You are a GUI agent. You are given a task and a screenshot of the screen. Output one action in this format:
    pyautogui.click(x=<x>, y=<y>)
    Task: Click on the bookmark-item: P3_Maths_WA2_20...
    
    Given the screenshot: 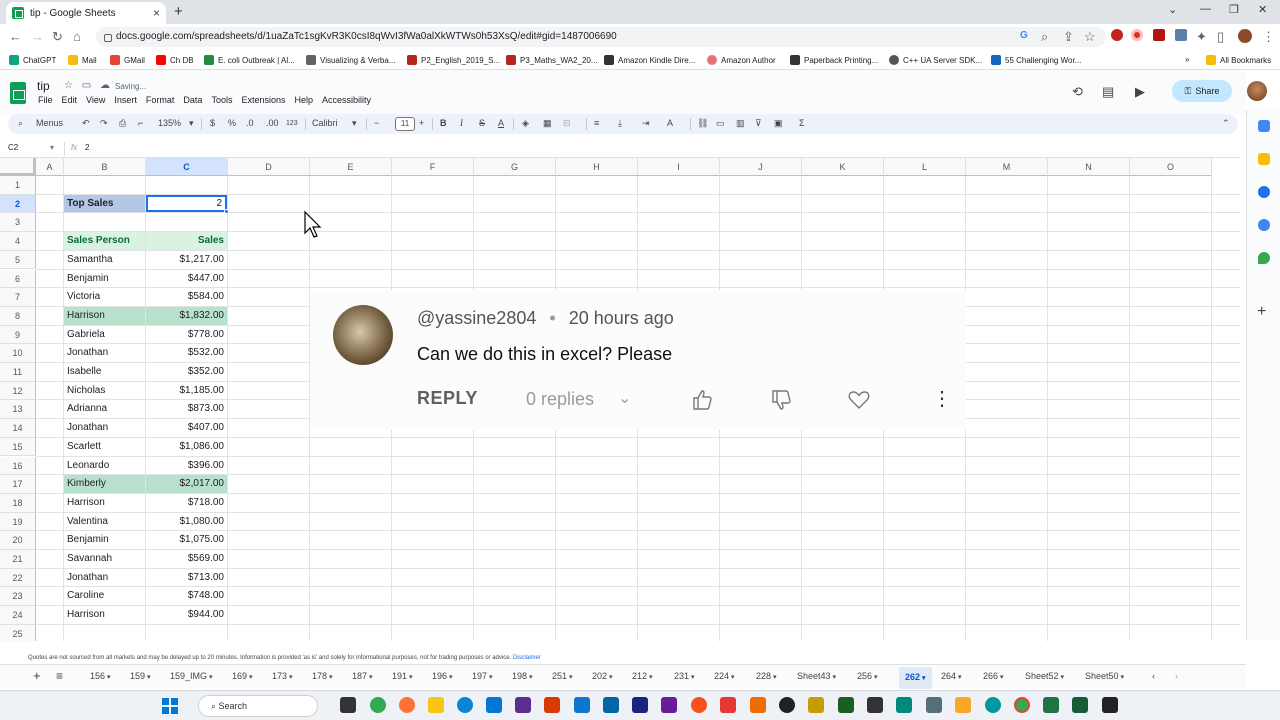 What is the action you would take?
    pyautogui.click(x=552, y=60)
    